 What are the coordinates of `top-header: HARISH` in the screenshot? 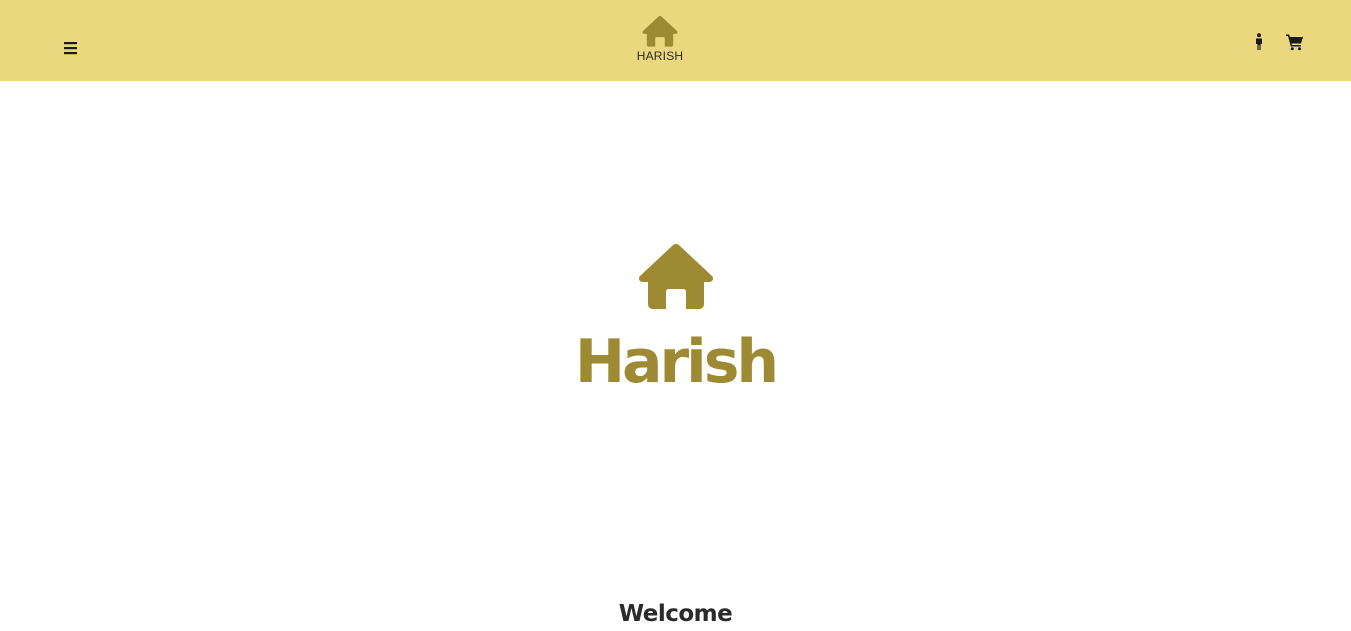 It's located at (675, 40).